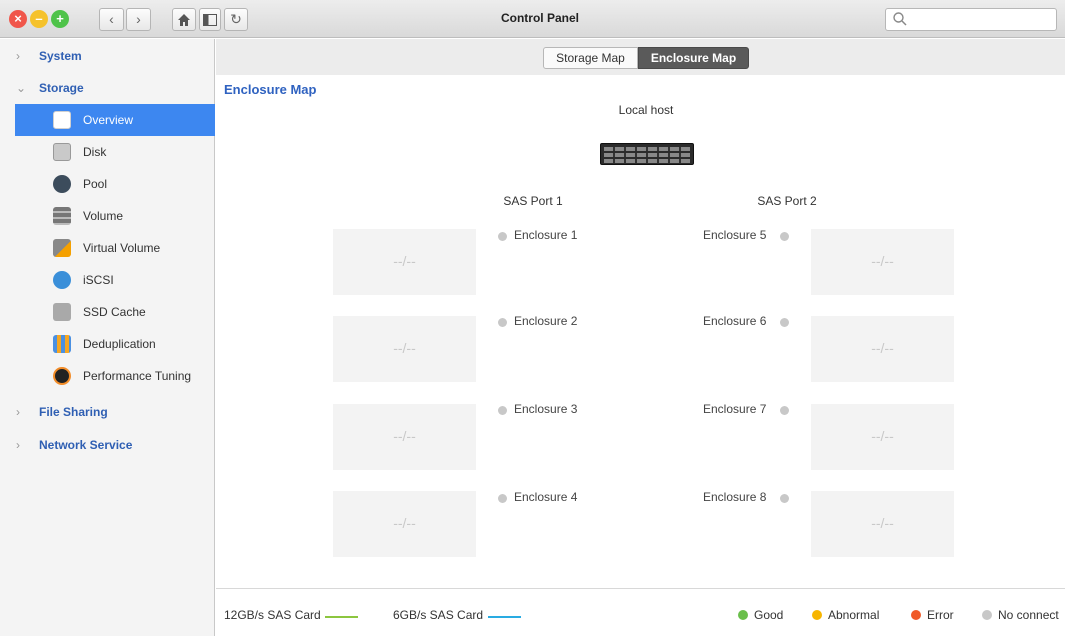 The width and height of the screenshot is (1065, 636). What do you see at coordinates (787, 201) in the screenshot?
I see `sas-port-2-label: SAS Port 2` at bounding box center [787, 201].